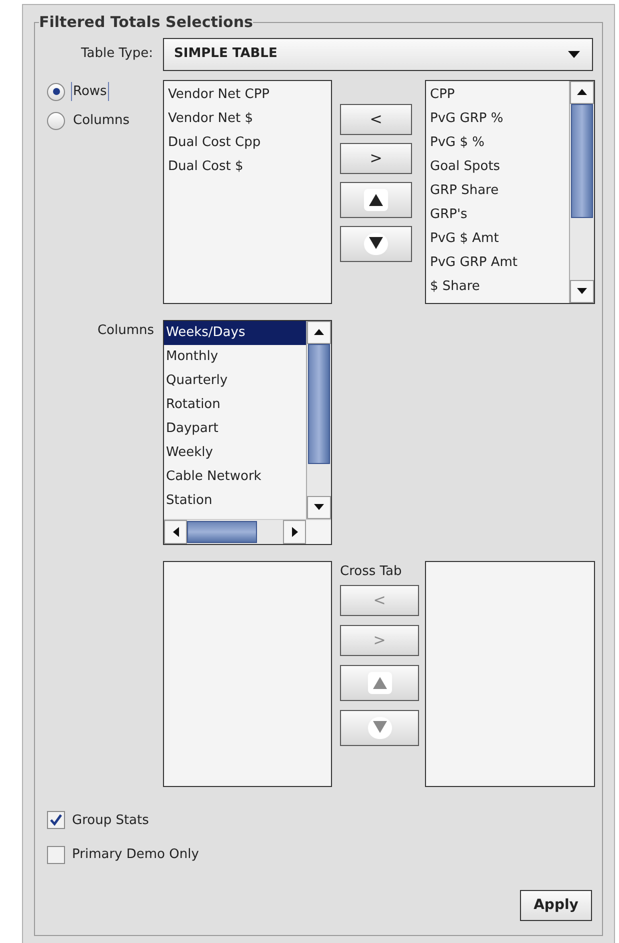 This screenshot has width=619, height=943. What do you see at coordinates (235, 404) in the screenshot?
I see `list-item: Rotation` at bounding box center [235, 404].